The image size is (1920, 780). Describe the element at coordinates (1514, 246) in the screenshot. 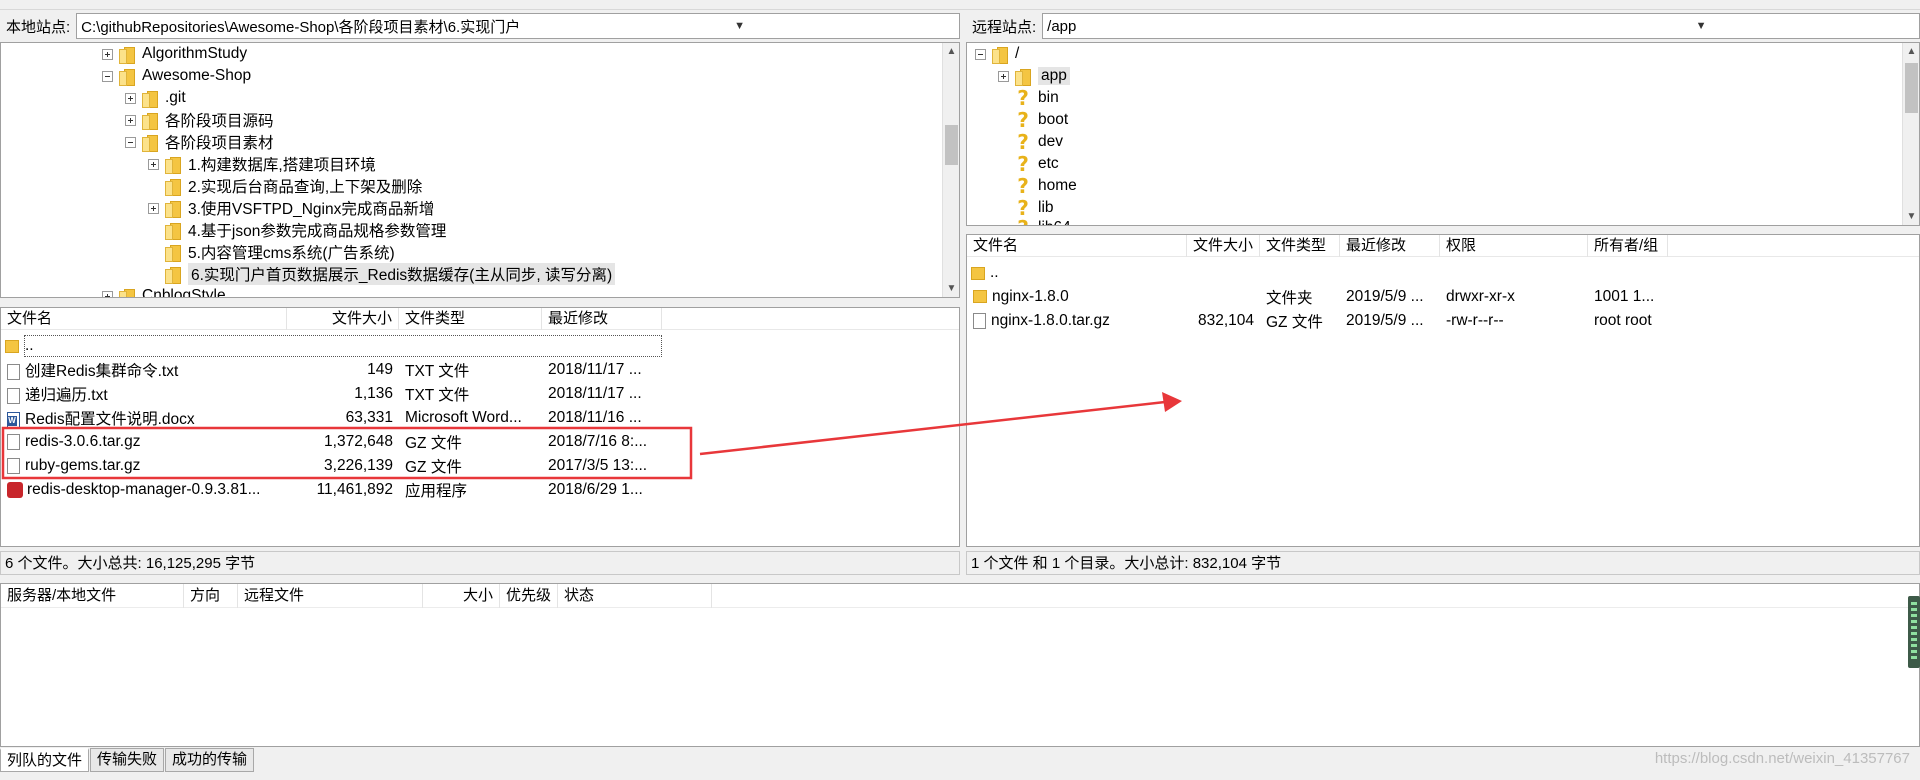

I see `column-permissions: 权限` at that location.